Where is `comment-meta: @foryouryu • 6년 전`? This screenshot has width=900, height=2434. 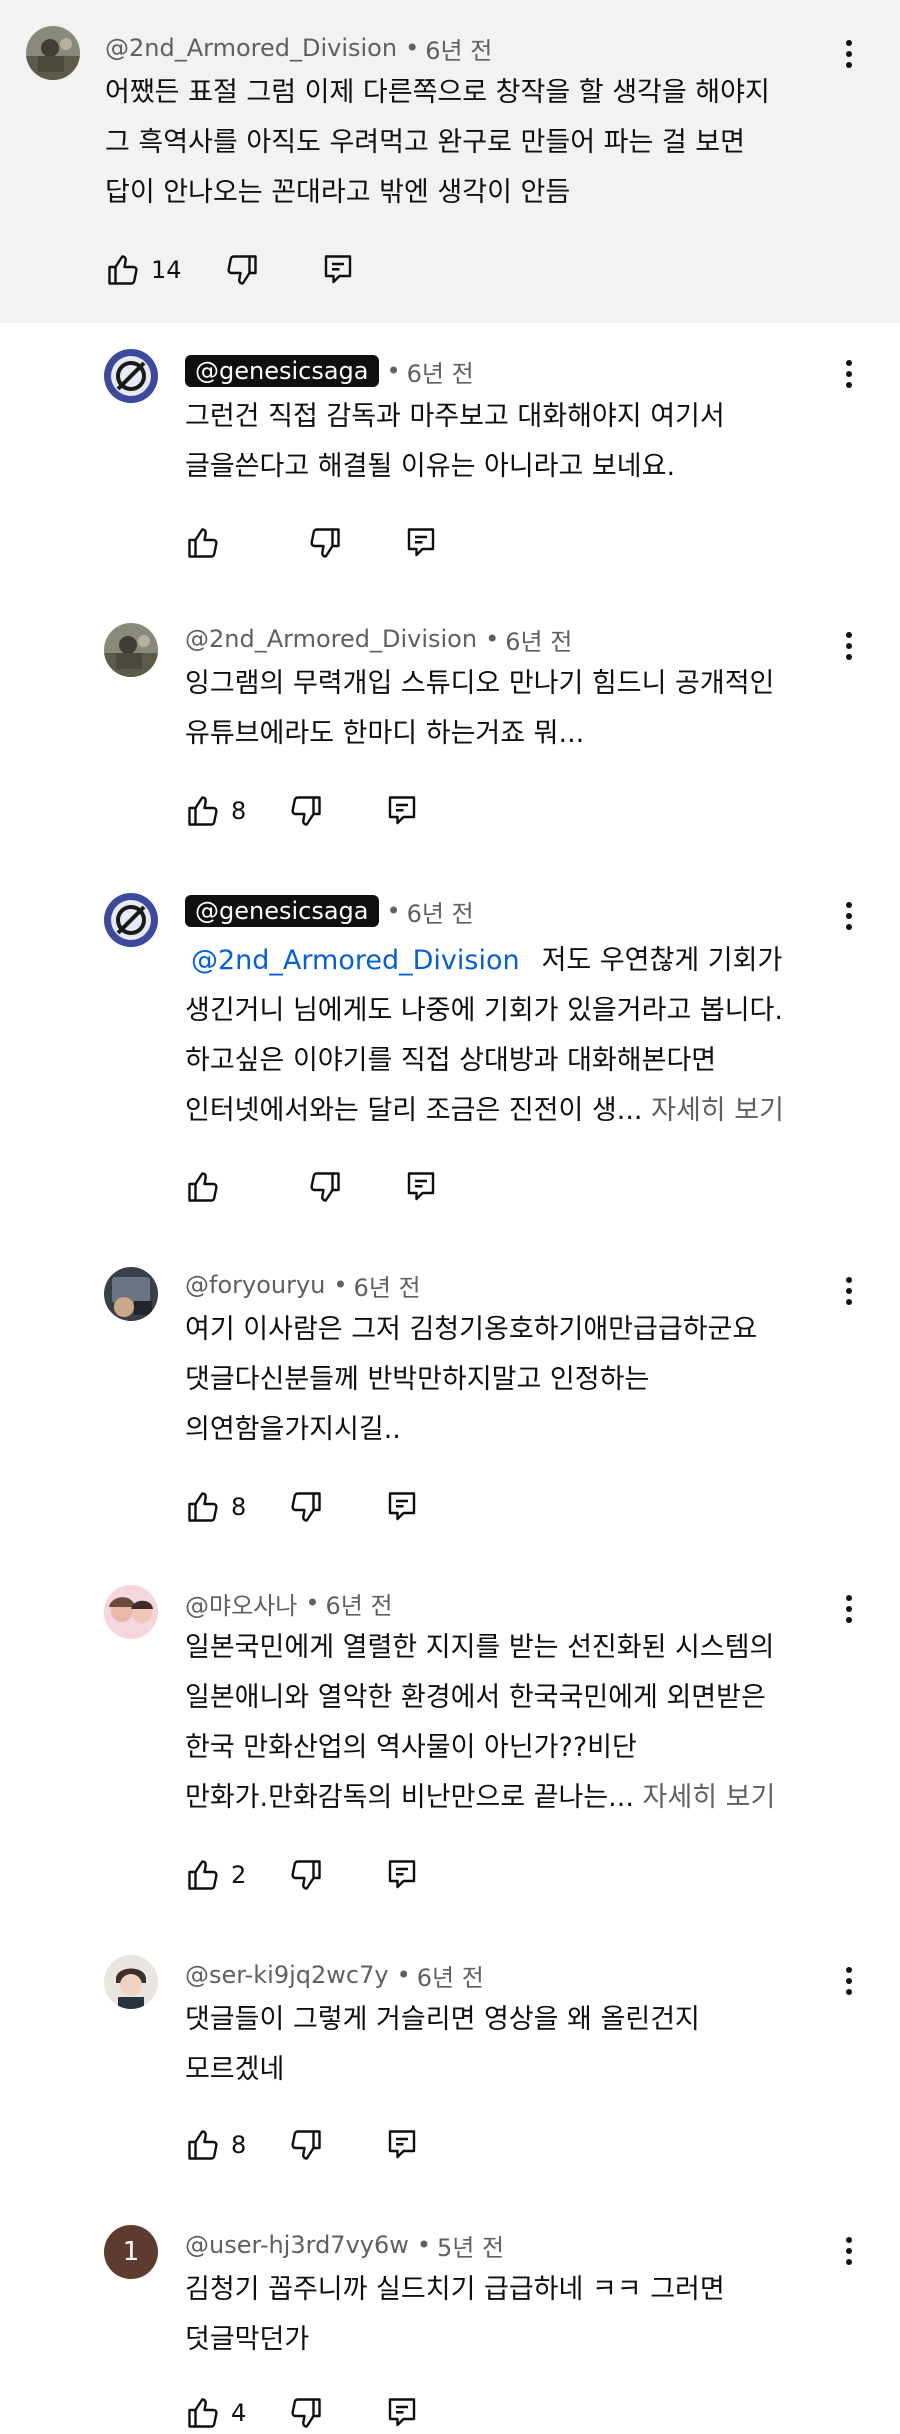
comment-meta: @foryouryu • 6년 전 is located at coordinates (303, 1285).